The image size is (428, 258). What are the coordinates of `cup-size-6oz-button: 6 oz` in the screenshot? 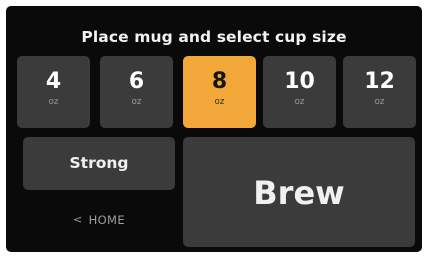 It's located at (136, 92).